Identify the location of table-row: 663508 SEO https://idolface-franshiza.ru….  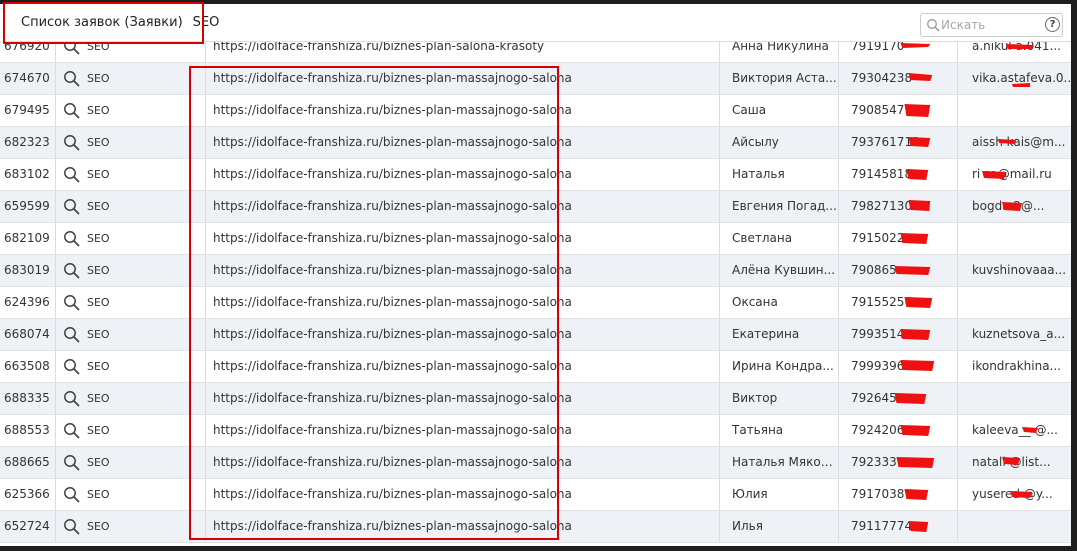
(535, 367).